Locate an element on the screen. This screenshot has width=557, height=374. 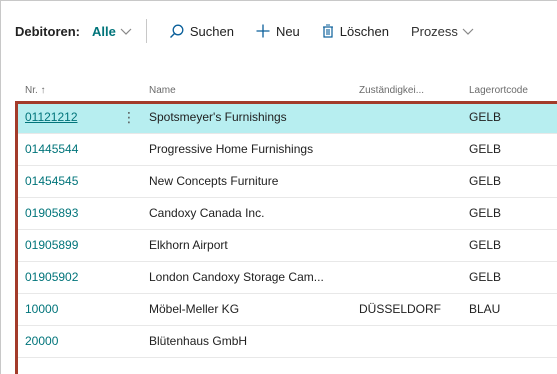
search-button: Suchen is located at coordinates (201, 31).